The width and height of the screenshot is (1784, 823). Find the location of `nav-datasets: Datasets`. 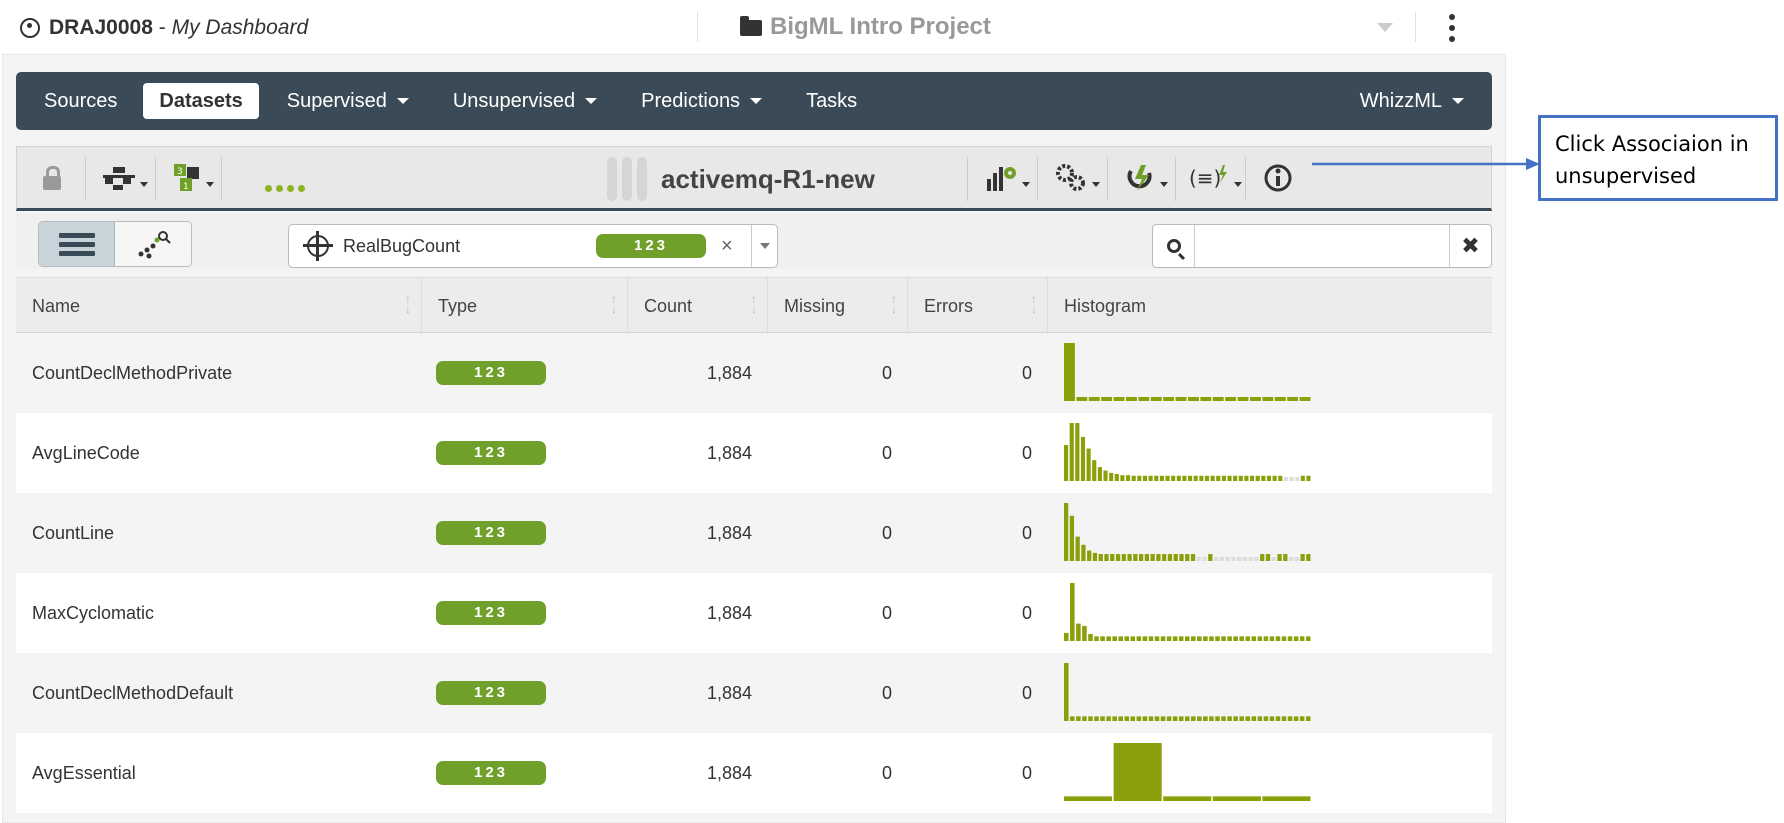

nav-datasets: Datasets is located at coordinates (201, 101).